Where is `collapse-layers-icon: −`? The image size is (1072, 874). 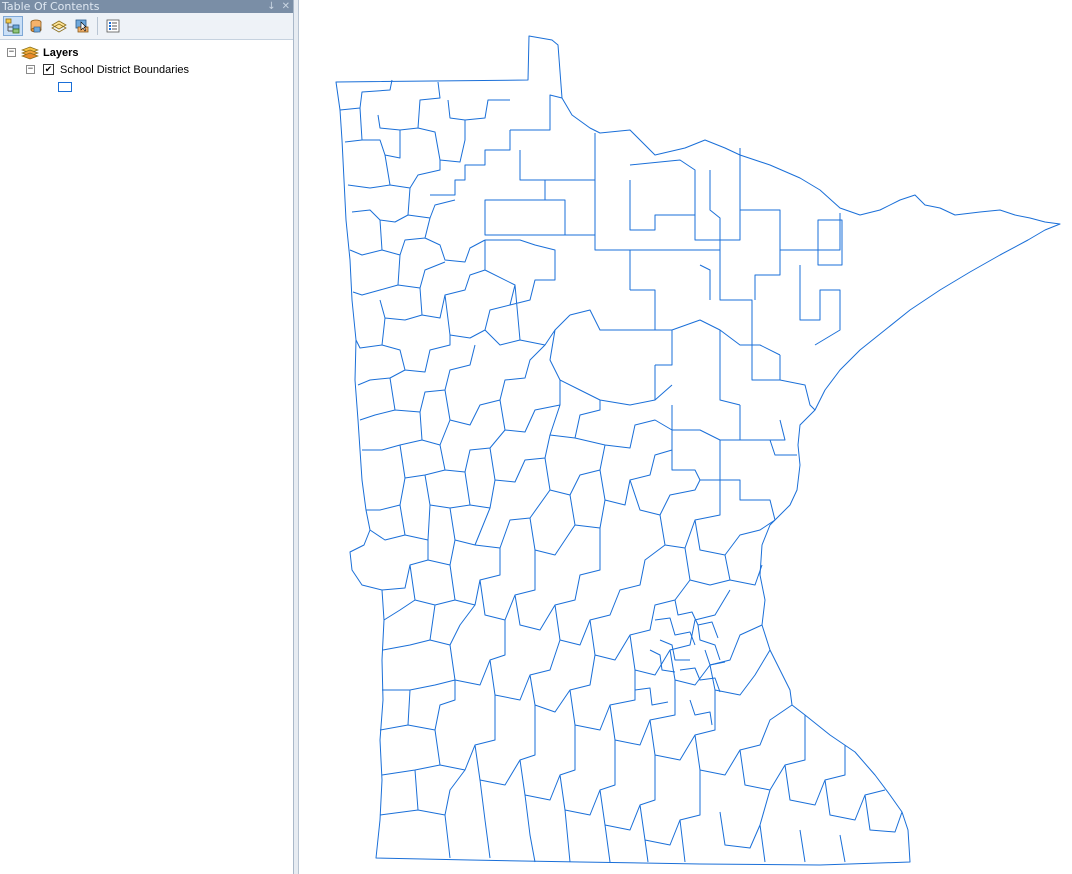
collapse-layers-icon: − is located at coordinates (11, 52).